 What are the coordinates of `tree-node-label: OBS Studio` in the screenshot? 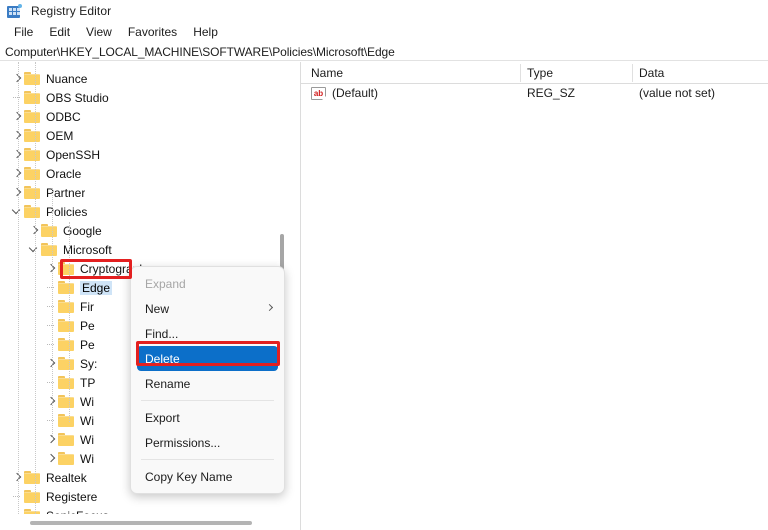 It's located at (77, 97).